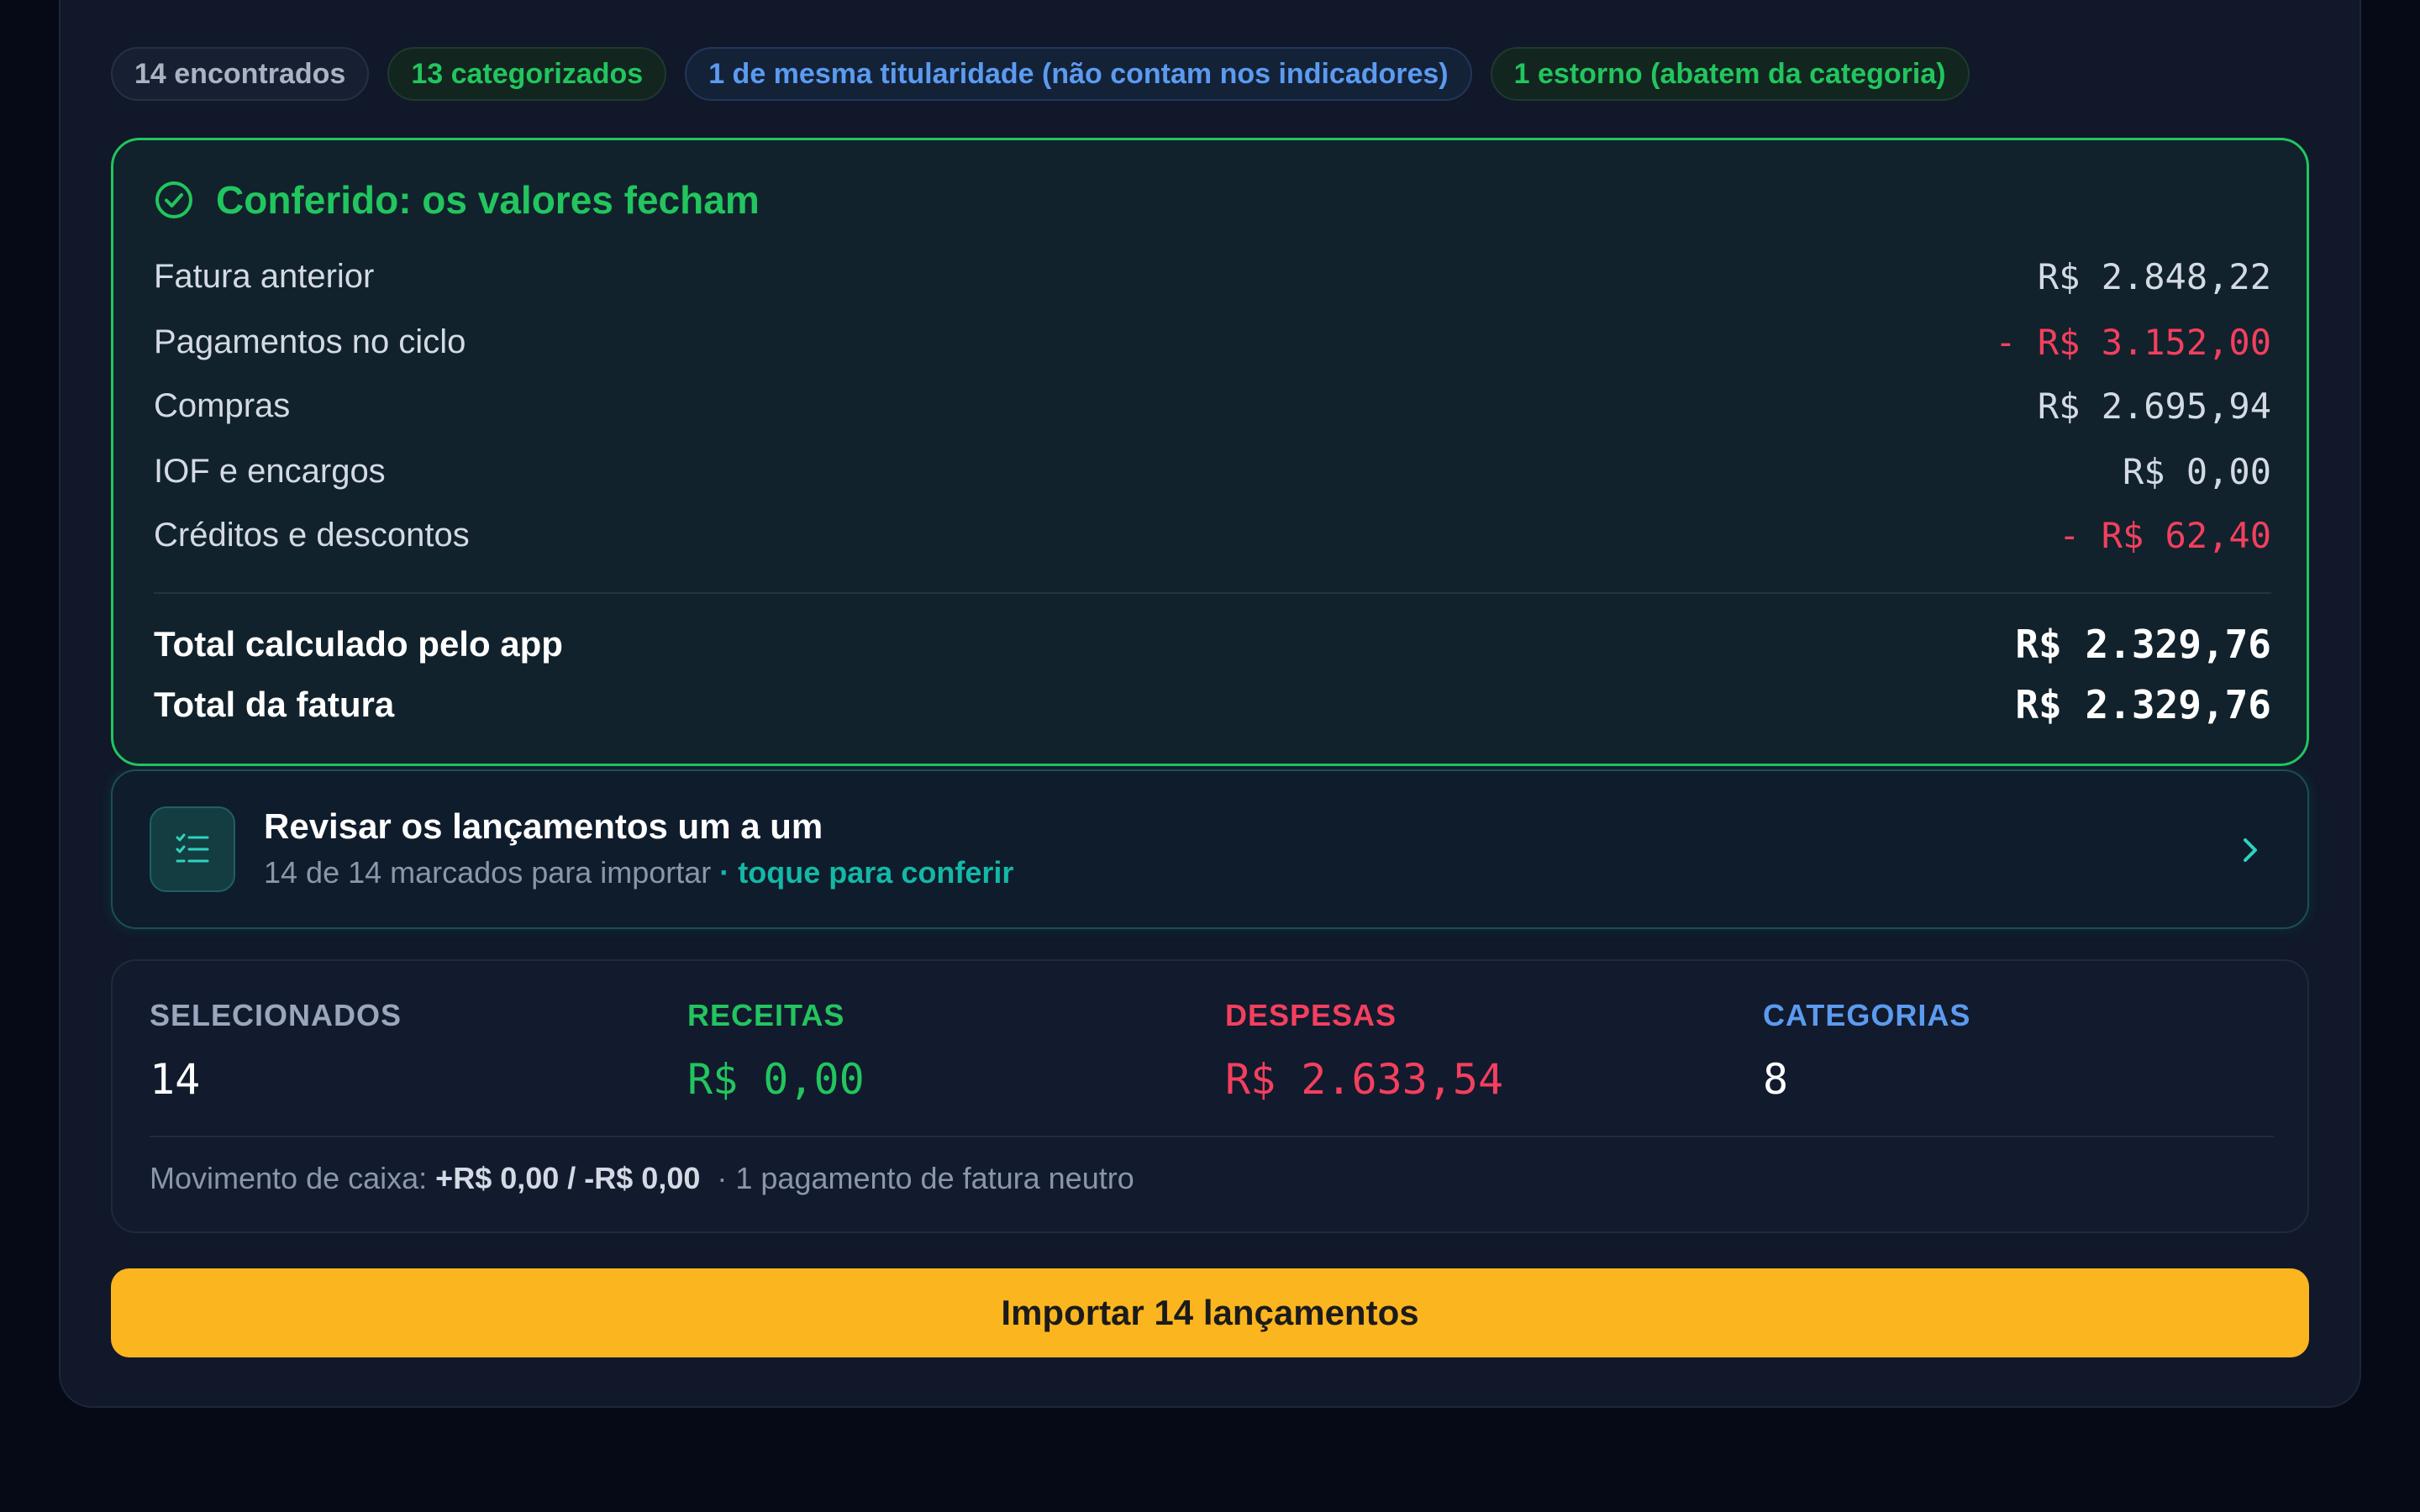 This screenshot has width=2420, height=1512. I want to click on stat-income: RECEITAS R$ 0,00, so click(776, 1051).